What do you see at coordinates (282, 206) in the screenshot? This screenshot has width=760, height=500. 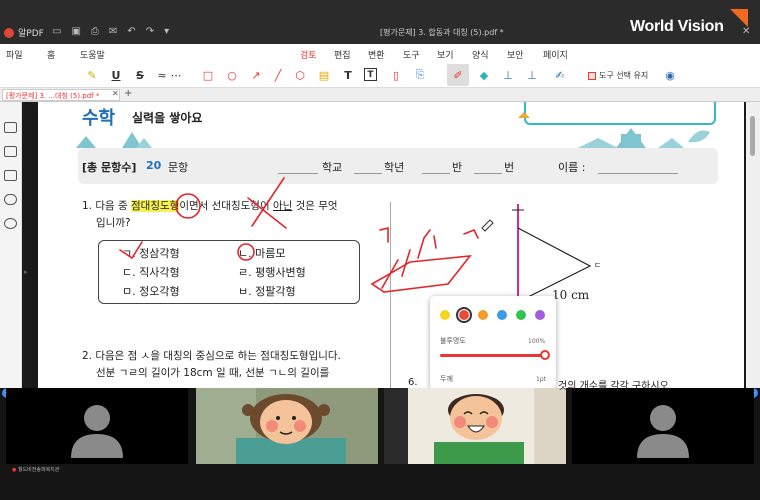 I see `q1-underline: 아닌` at bounding box center [282, 206].